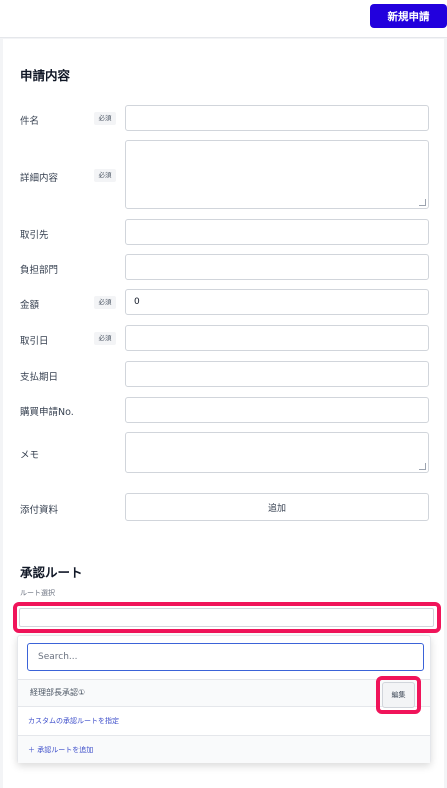 The height and width of the screenshot is (788, 447). What do you see at coordinates (277, 338) in the screenshot?
I see `transaction-date-input` at bounding box center [277, 338].